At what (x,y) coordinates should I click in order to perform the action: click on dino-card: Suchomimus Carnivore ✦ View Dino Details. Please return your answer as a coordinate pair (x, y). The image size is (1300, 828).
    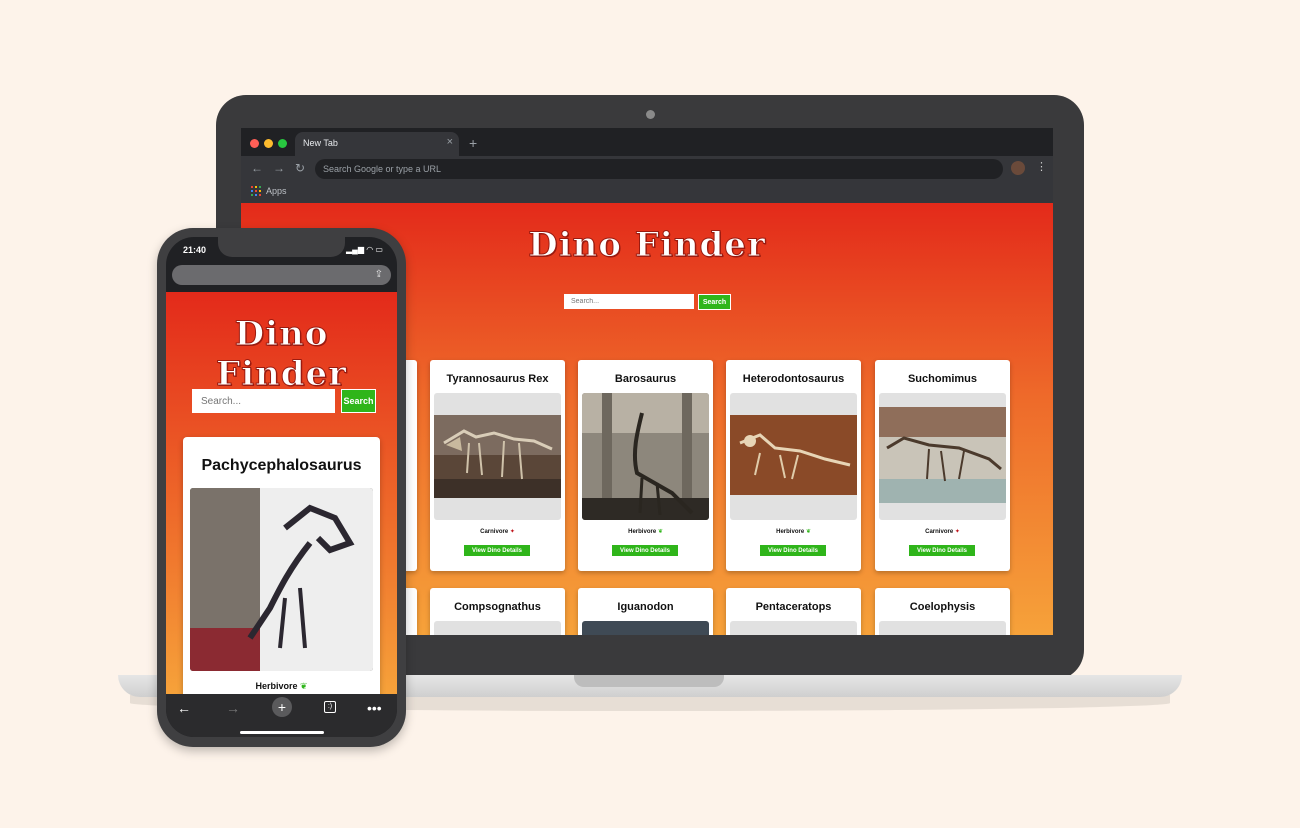
    Looking at the image, I should click on (942, 465).